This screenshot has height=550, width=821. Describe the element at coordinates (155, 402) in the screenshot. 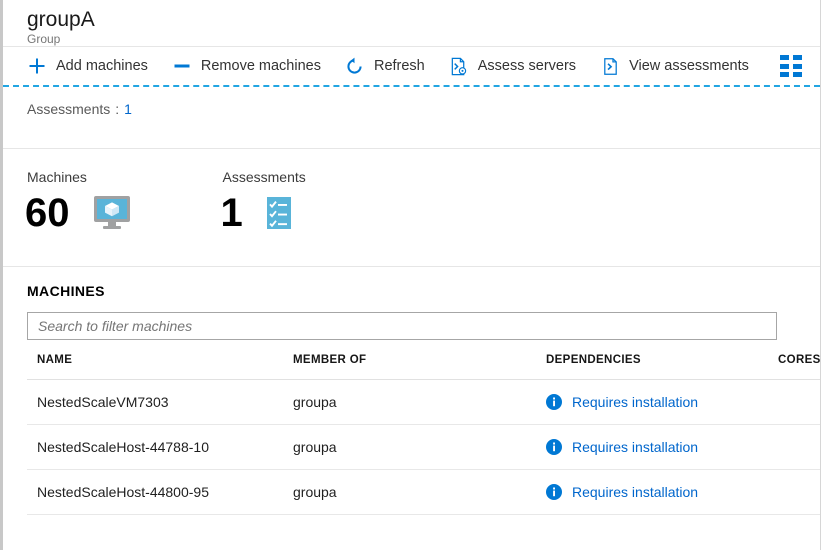

I see `cell-machine-name: NestedScaleVM7303` at that location.